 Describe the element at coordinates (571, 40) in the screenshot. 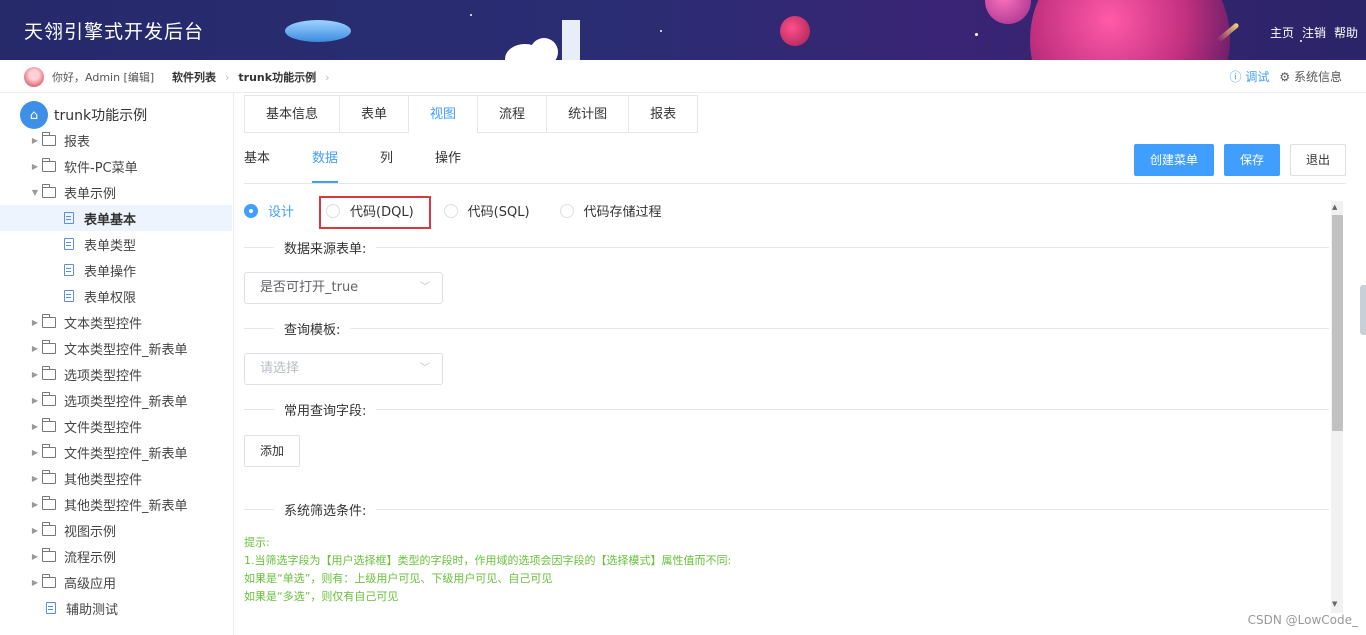

I see `tower-illustration` at that location.